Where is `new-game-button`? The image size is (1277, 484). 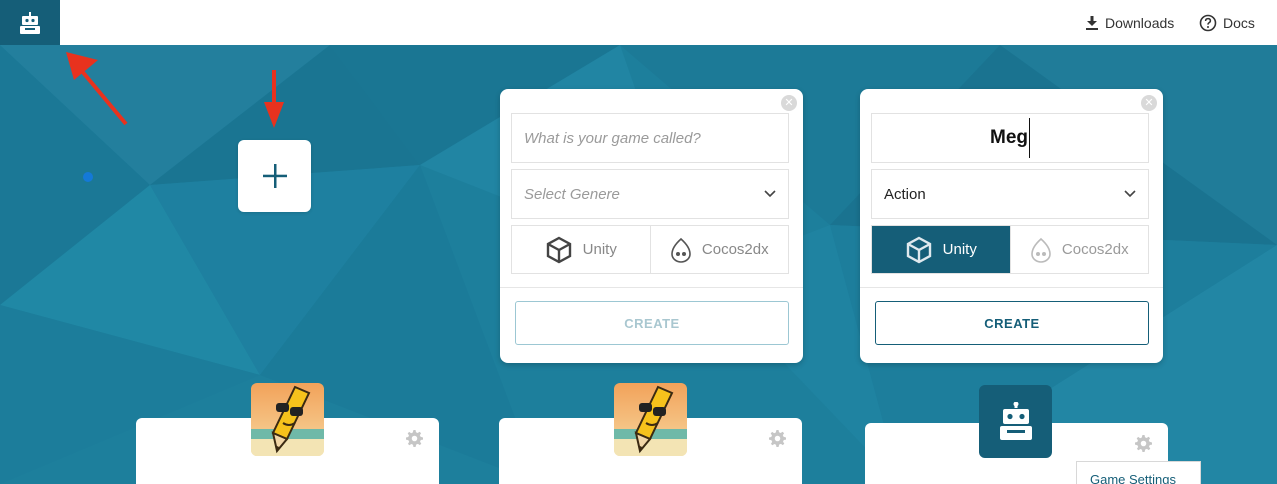
new-game-button is located at coordinates (274, 176).